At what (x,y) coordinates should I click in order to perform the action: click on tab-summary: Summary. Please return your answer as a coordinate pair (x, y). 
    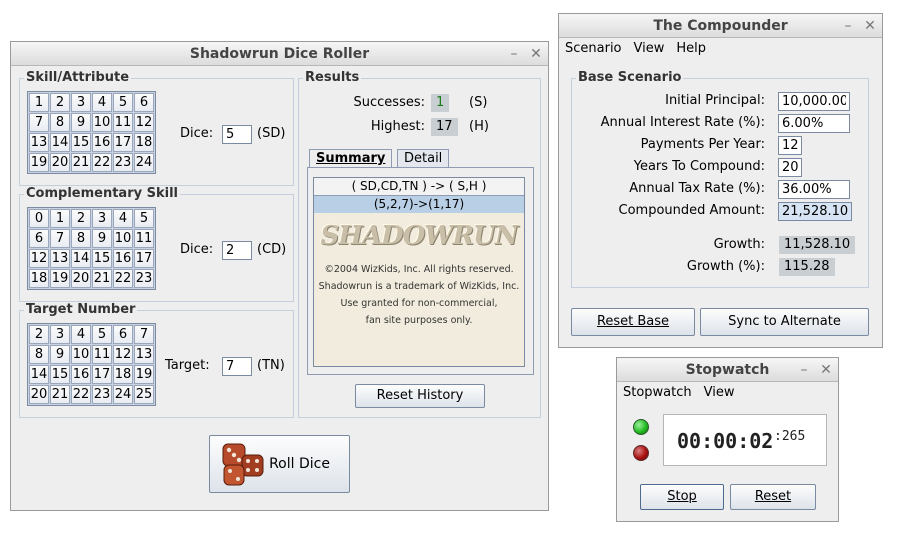
    Looking at the image, I should click on (351, 158).